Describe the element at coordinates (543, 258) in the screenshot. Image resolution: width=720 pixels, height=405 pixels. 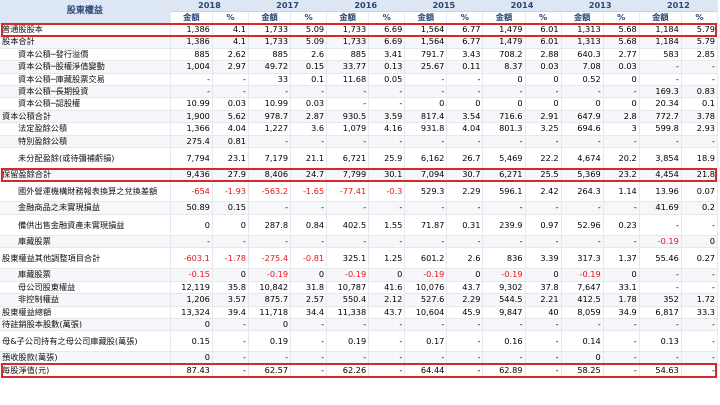
I see `percent-cell: 3.39` at that location.